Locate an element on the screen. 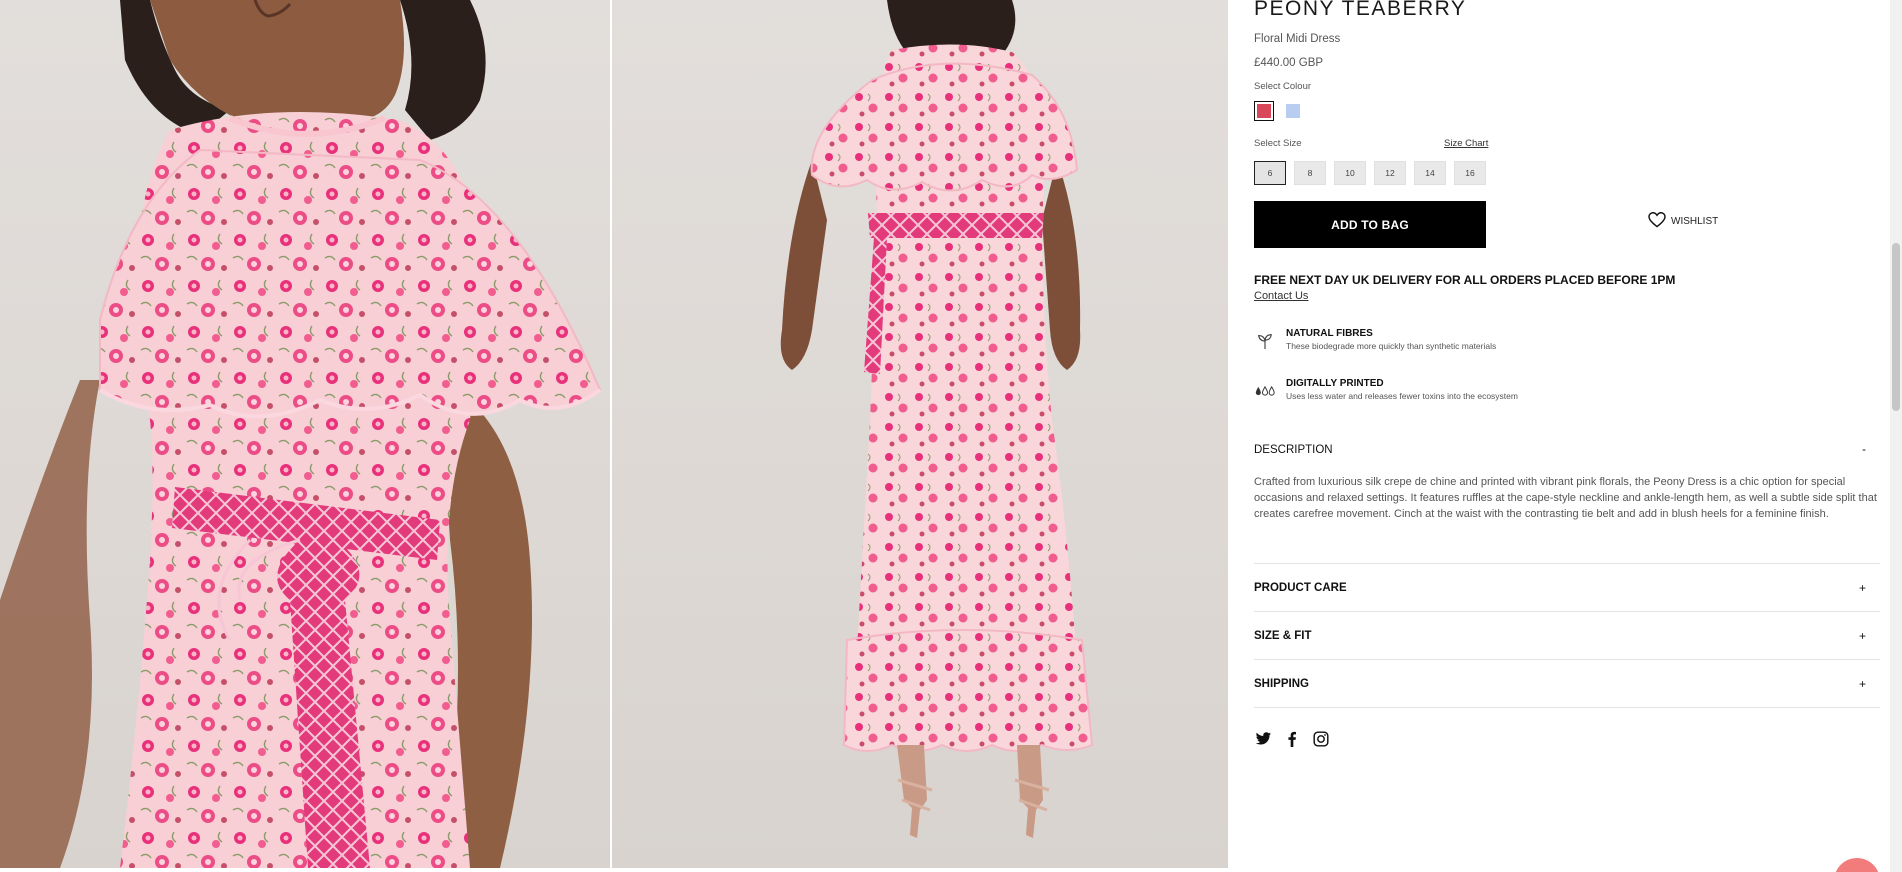 This screenshot has width=1902, height=872. size-option-10: 10 is located at coordinates (1350, 173).